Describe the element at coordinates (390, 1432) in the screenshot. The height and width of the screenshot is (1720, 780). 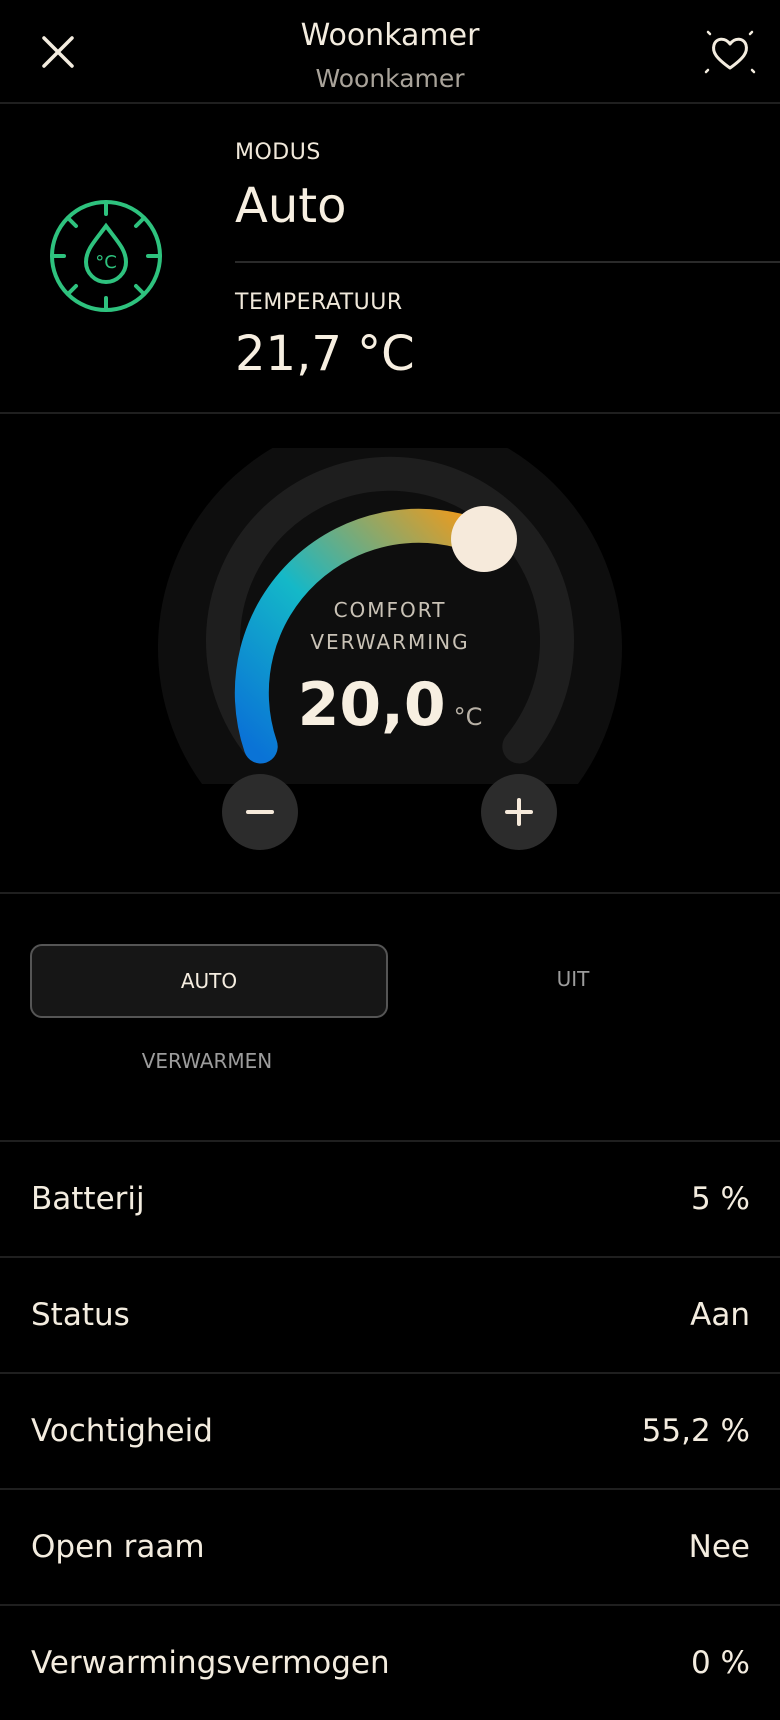
I see `detail-row-humidity: Vochtigheid 55,2 %` at that location.